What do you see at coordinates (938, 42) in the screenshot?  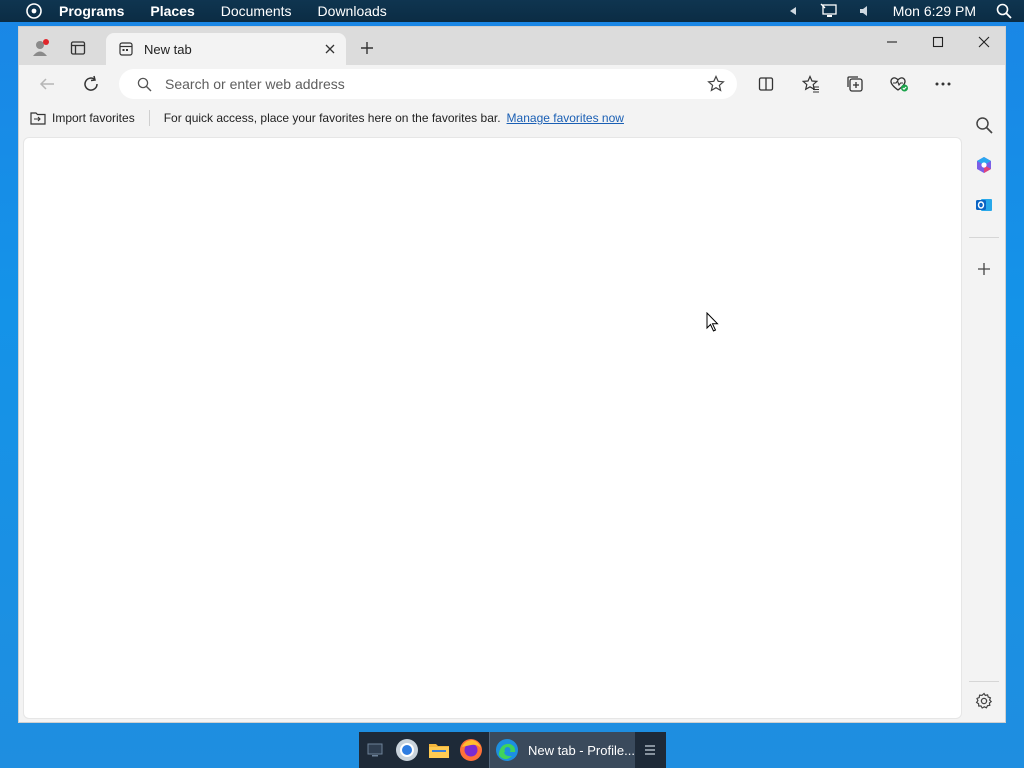 I see `maximize-button` at bounding box center [938, 42].